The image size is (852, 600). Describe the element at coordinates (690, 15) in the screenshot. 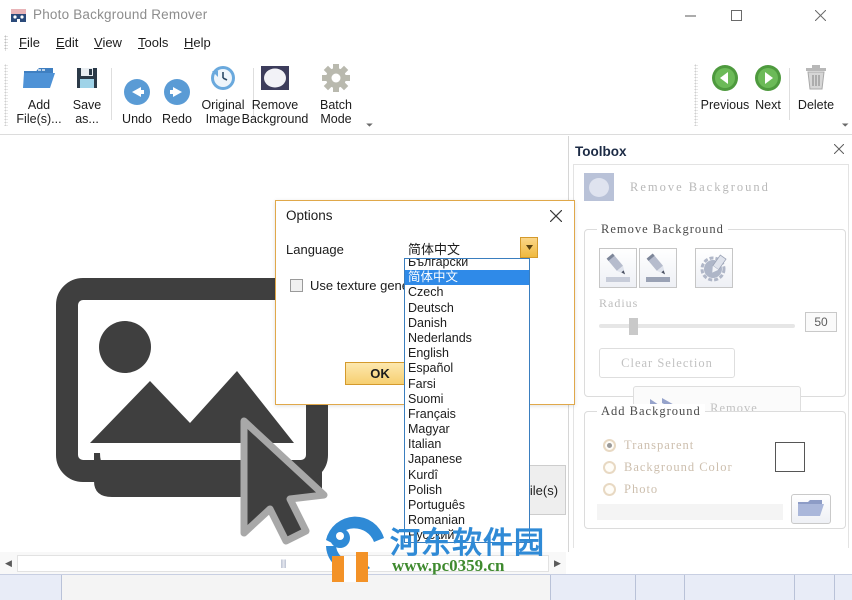

I see `minimize-button` at that location.